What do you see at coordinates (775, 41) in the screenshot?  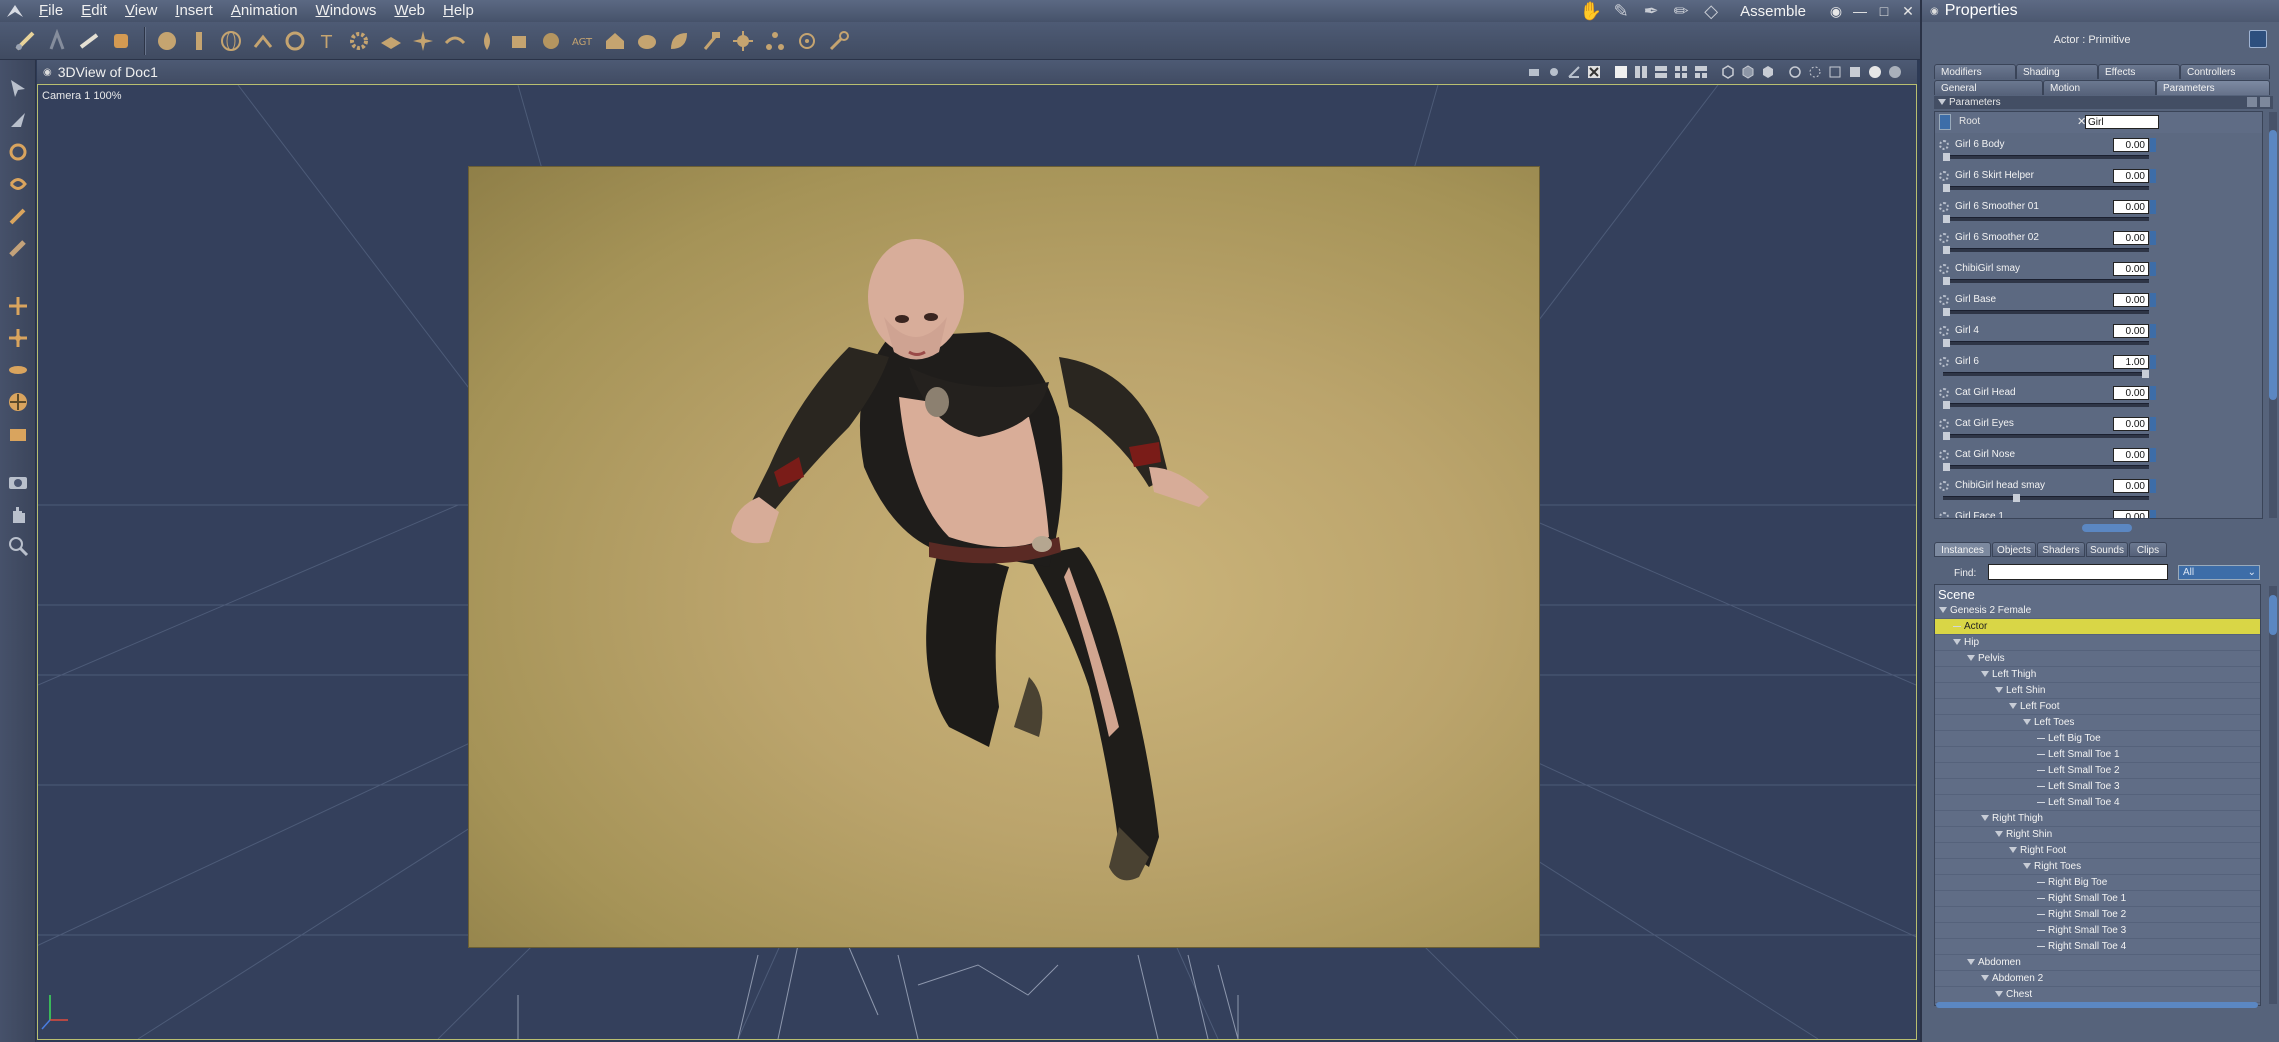 I see `group-icon` at bounding box center [775, 41].